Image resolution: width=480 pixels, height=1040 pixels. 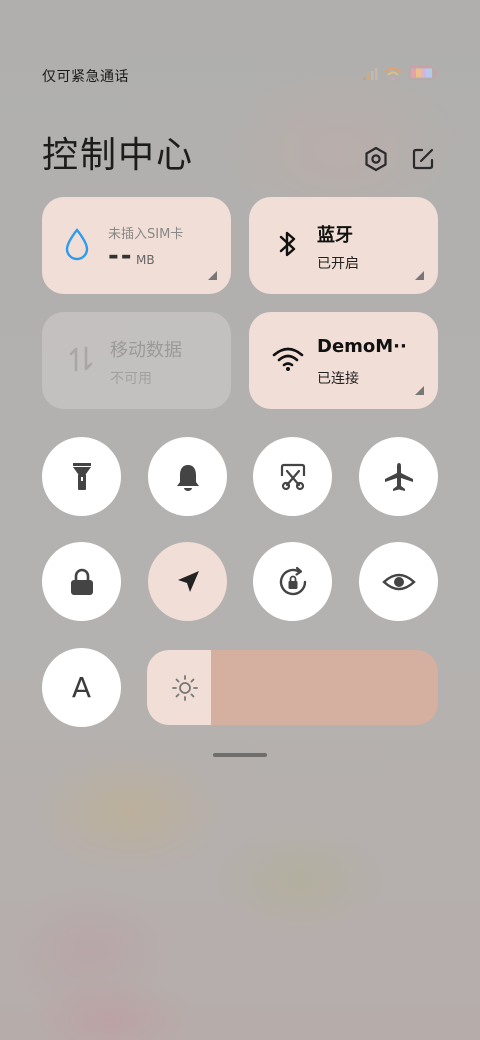 What do you see at coordinates (81, 359) in the screenshot?
I see `mobile-data-icon` at bounding box center [81, 359].